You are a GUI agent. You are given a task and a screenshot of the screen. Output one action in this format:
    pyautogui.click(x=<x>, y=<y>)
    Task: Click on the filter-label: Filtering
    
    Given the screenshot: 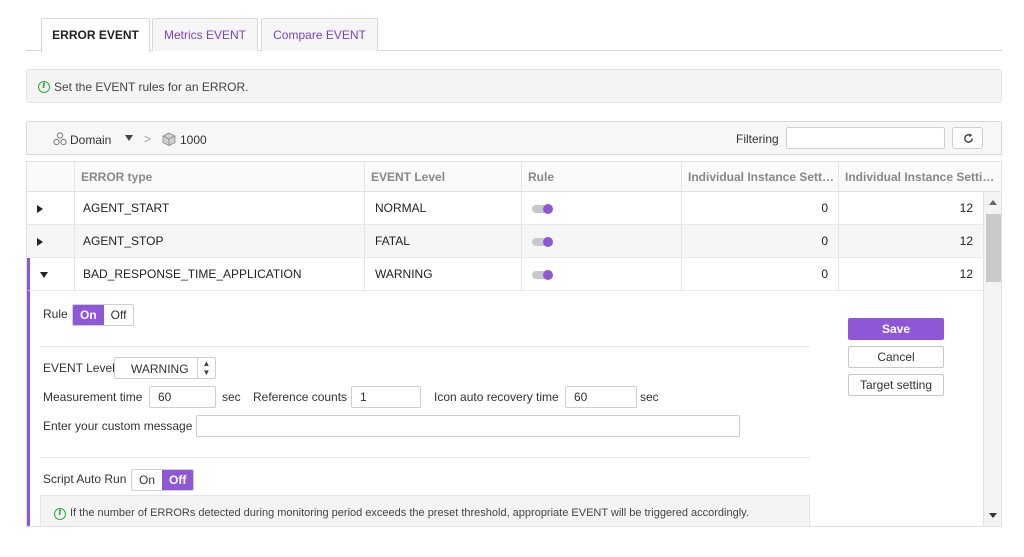 What is the action you would take?
    pyautogui.click(x=757, y=139)
    